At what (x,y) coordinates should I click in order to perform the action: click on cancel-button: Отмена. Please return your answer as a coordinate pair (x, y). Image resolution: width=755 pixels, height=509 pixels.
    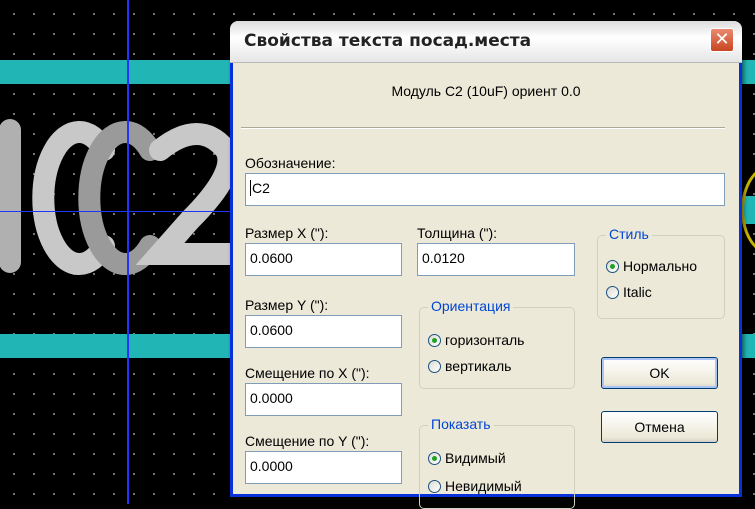
    Looking at the image, I should click on (659, 427).